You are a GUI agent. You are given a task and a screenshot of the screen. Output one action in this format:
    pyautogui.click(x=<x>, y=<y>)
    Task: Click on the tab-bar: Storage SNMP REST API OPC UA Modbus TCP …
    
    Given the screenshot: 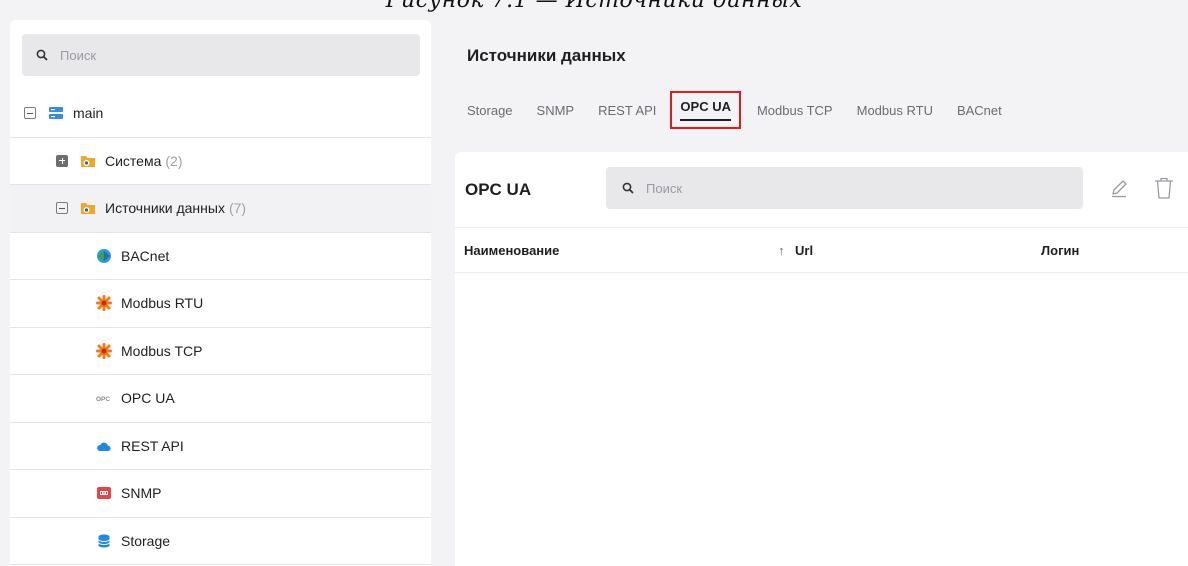 What is the action you would take?
    pyautogui.click(x=746, y=112)
    